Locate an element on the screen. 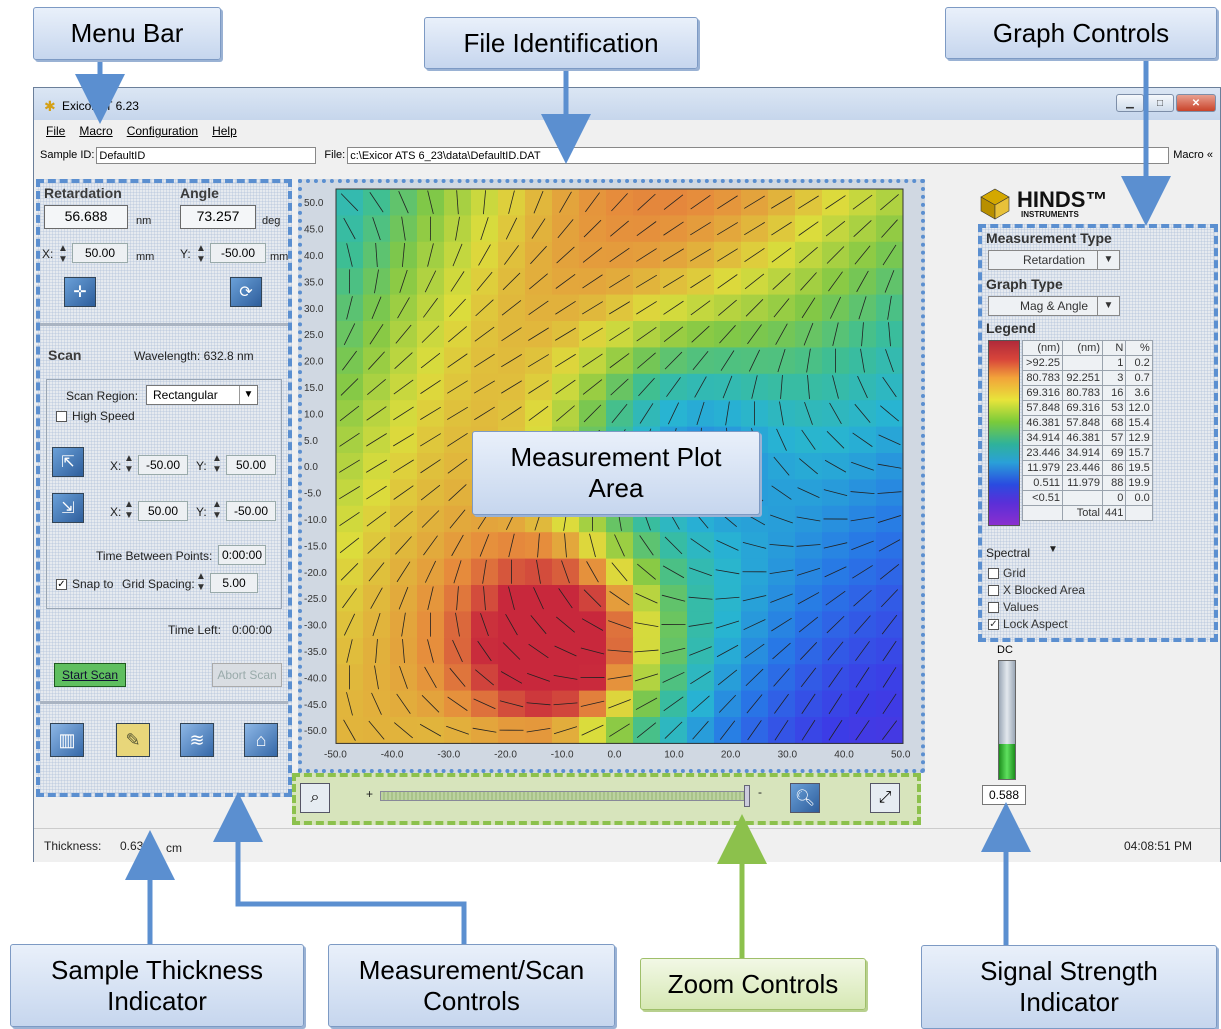  logo-subtext: INSTRUMENTS is located at coordinates (1050, 214).